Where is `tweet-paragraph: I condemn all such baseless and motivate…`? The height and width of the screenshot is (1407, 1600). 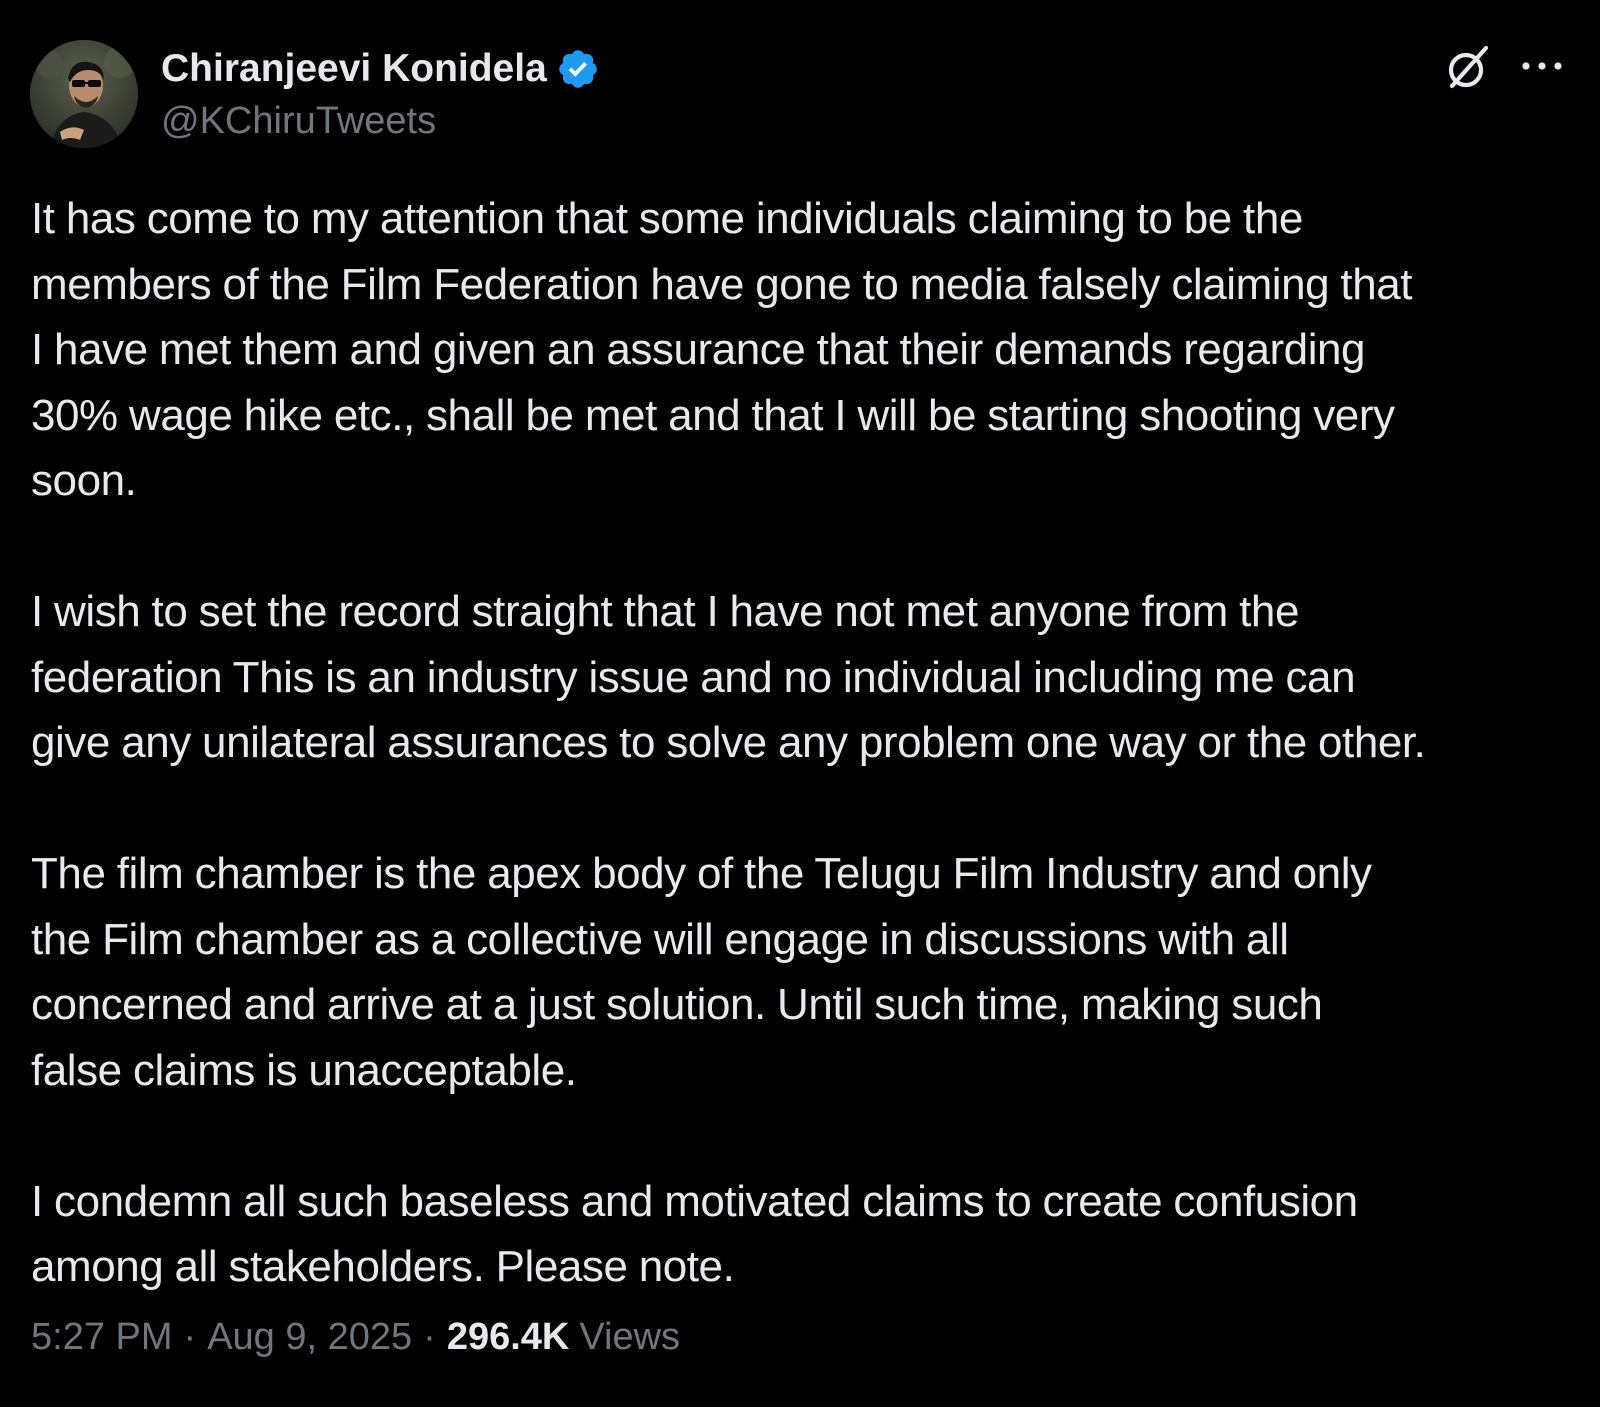
tweet-paragraph: I condemn all such baseless and motivate… is located at coordinates (694, 1234).